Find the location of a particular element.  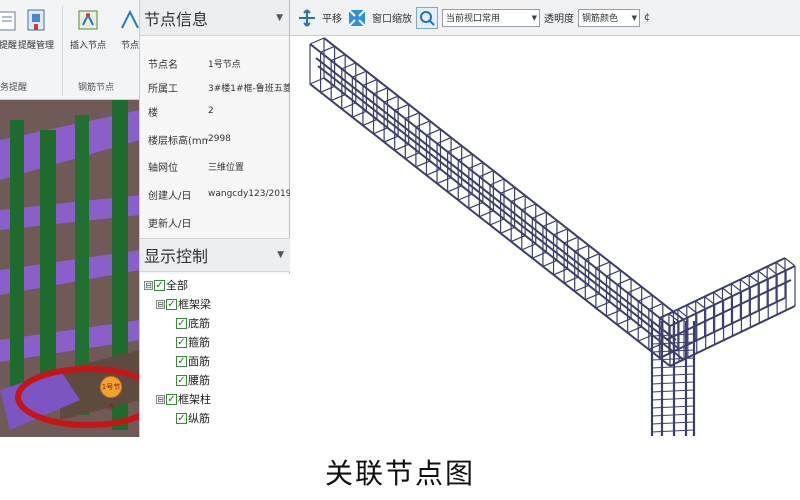

model-scene-view: 1号节点 is located at coordinates (70, 268).